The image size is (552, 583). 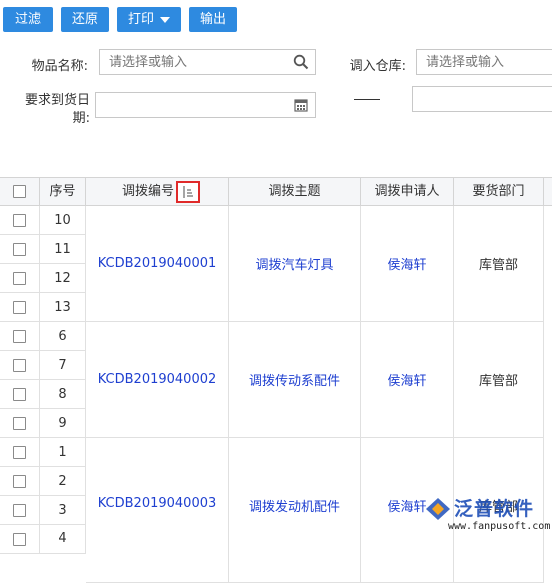 I want to click on in-warehouse-label: 调入仓库:, so click(x=377, y=66).